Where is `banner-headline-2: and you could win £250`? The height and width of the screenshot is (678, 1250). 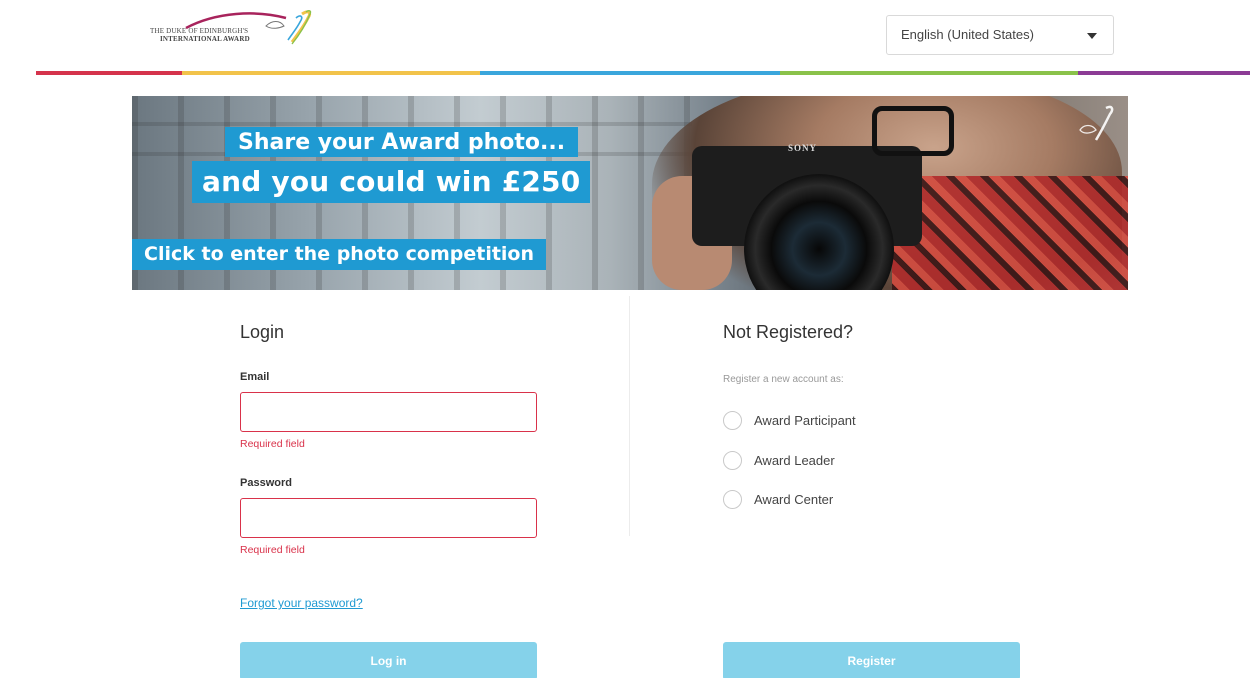 banner-headline-2: and you could win £250 is located at coordinates (391, 182).